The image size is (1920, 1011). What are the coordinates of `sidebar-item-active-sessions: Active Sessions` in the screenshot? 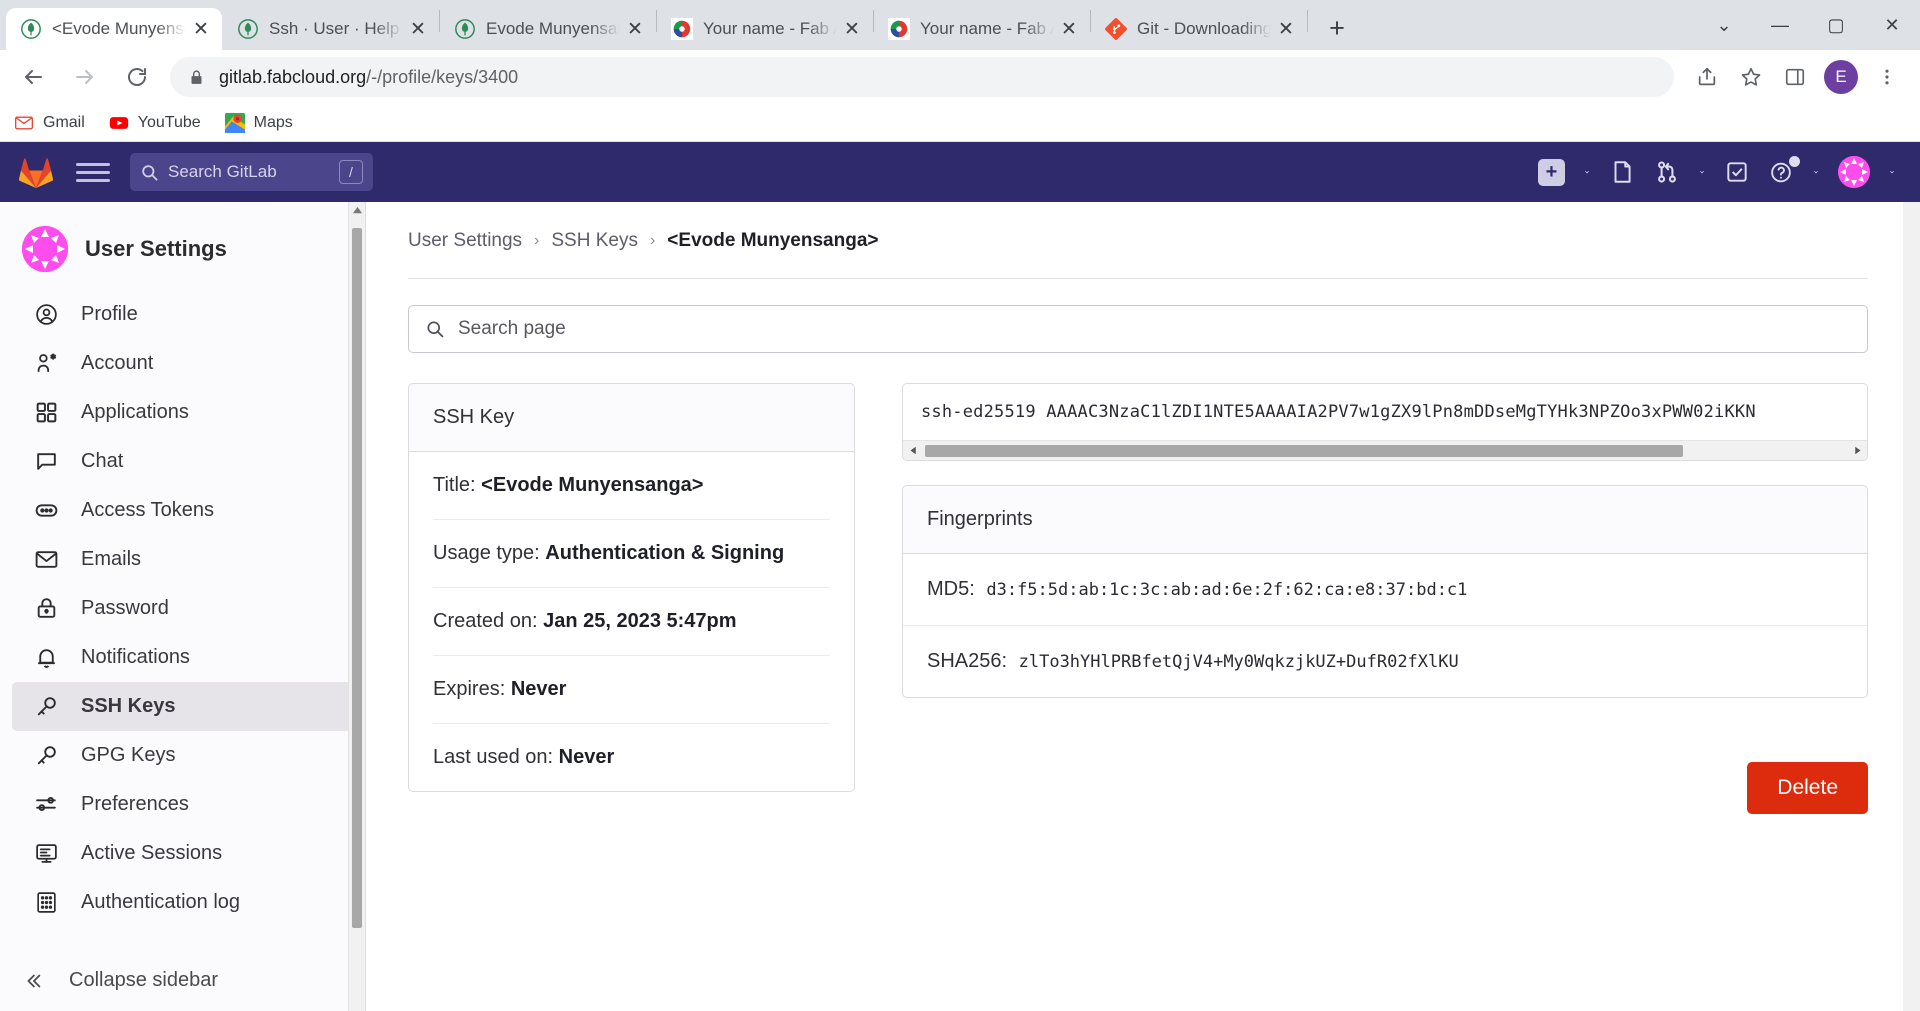 It's located at (182, 853).